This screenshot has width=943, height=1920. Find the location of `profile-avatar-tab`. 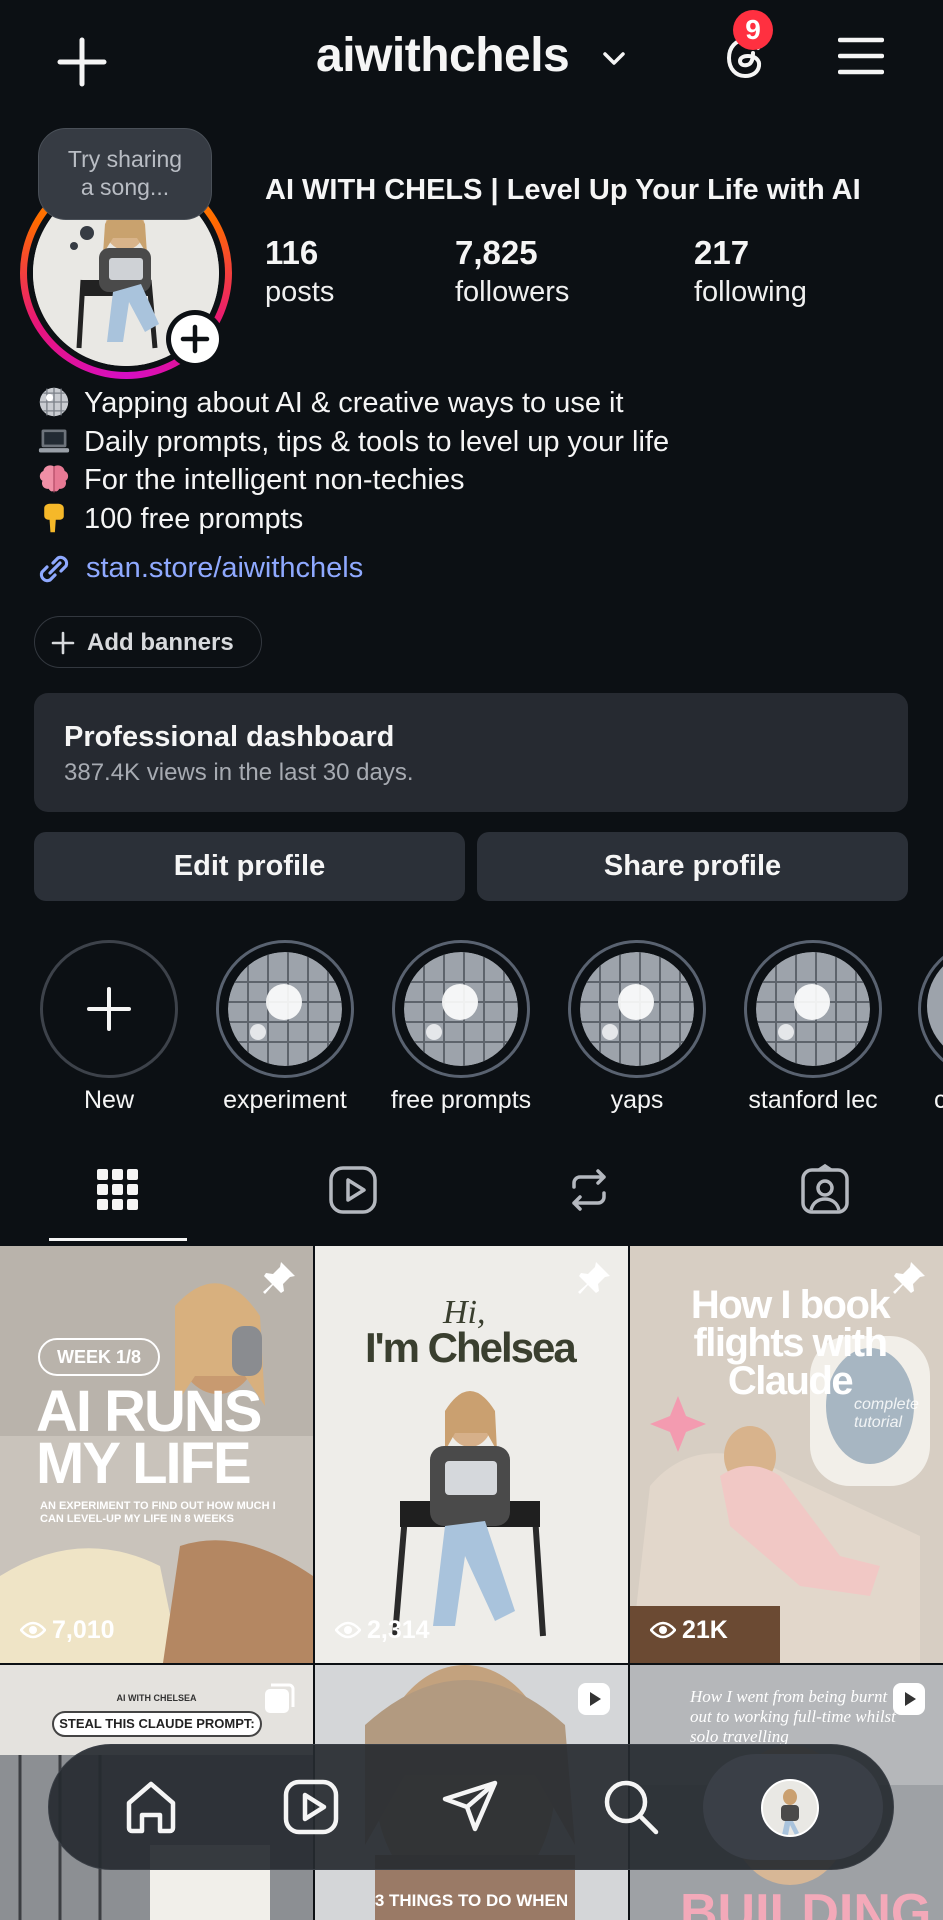

profile-avatar-tab is located at coordinates (790, 1808).